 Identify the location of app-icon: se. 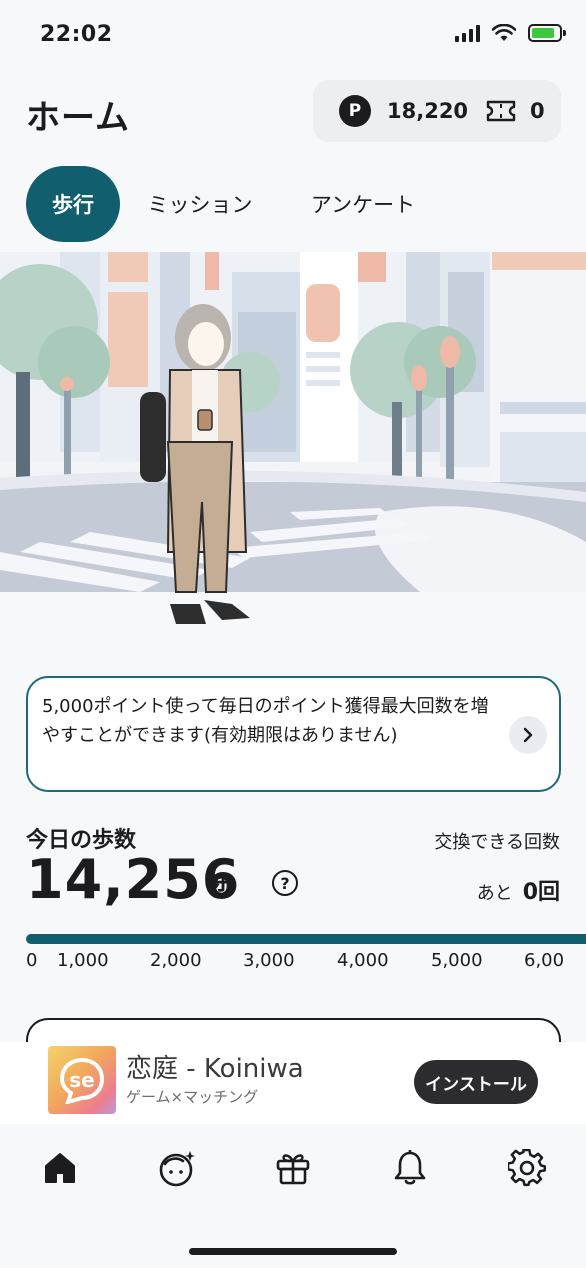
(82, 1080).